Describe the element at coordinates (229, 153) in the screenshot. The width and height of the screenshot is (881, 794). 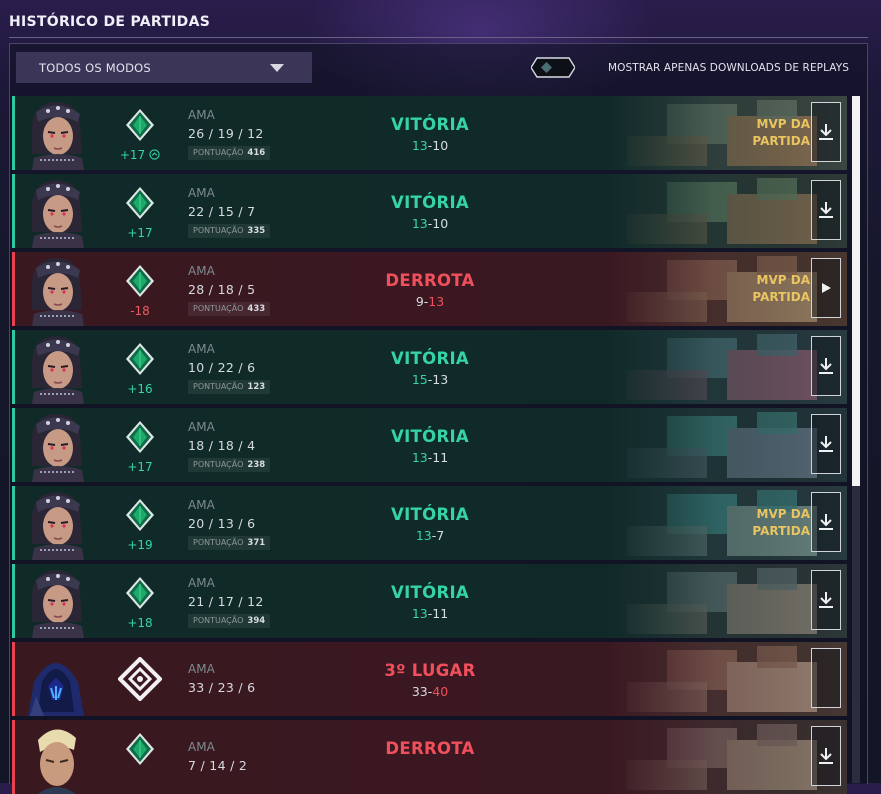
I see `score-badge: PONTUAÇÃO 416` at that location.